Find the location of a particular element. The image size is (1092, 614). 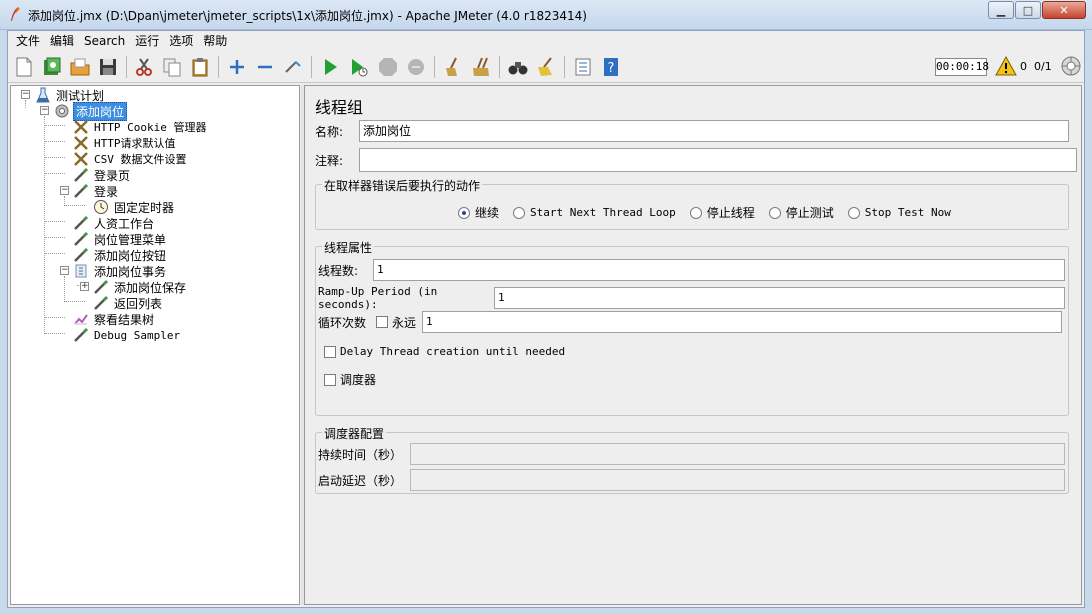

warning-triangle-icon is located at coordinates (1006, 66).